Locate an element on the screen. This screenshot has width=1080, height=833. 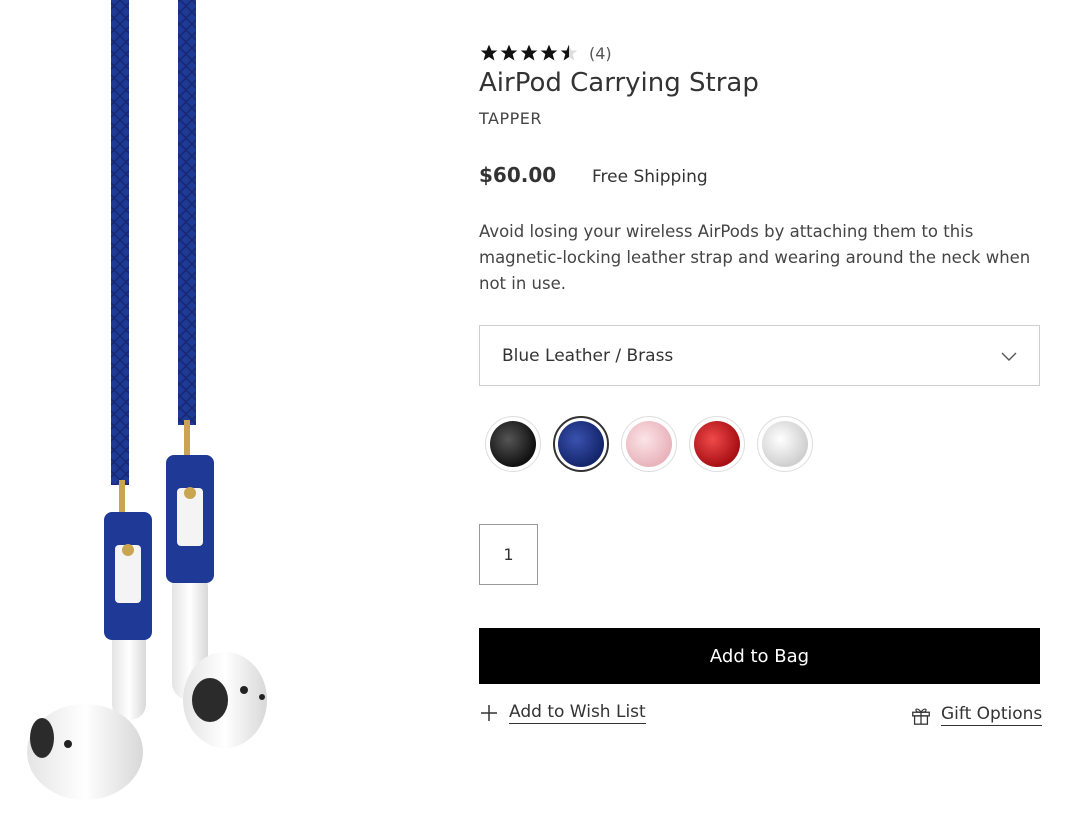
shipping-info: Free Shipping is located at coordinates (650, 177).